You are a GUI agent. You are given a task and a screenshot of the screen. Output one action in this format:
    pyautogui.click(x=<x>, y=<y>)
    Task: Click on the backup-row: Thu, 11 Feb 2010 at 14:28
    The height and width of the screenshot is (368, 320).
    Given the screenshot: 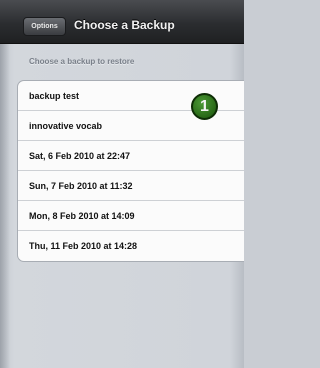 What is the action you would take?
    pyautogui.click(x=131, y=246)
    